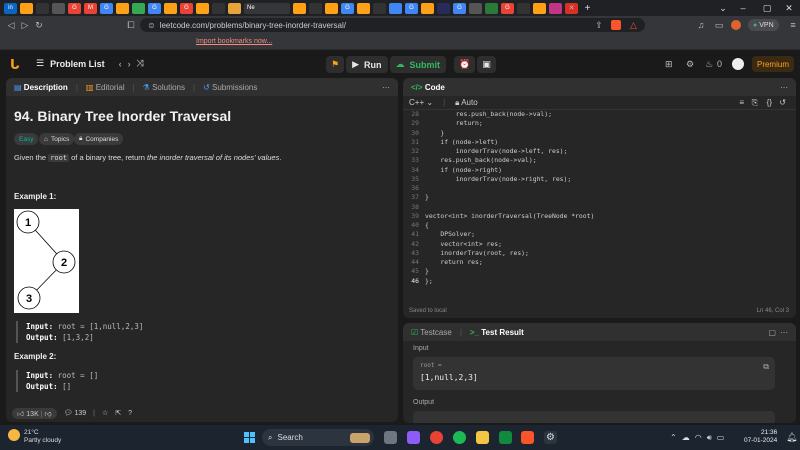 The width and height of the screenshot is (800, 450). I want to click on notes-button: ▣, so click(486, 64).